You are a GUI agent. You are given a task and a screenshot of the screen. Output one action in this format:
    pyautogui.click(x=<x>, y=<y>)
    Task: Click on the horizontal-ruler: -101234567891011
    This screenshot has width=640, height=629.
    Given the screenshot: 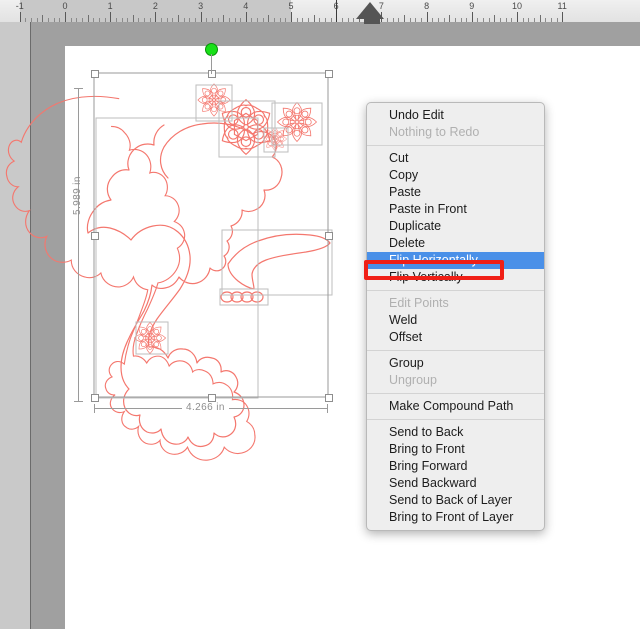 What is the action you would take?
    pyautogui.click(x=320, y=11)
    